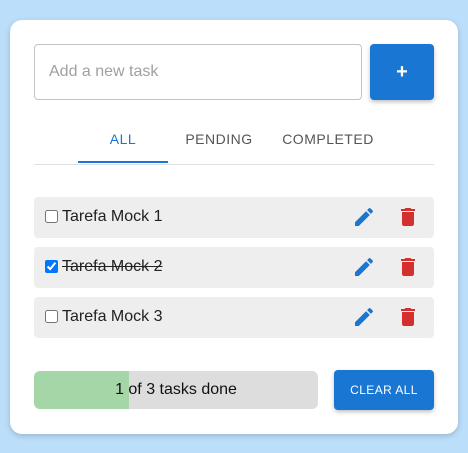  Describe the element at coordinates (328, 141) in the screenshot. I see `tab-completed: COMPLETED` at that location.